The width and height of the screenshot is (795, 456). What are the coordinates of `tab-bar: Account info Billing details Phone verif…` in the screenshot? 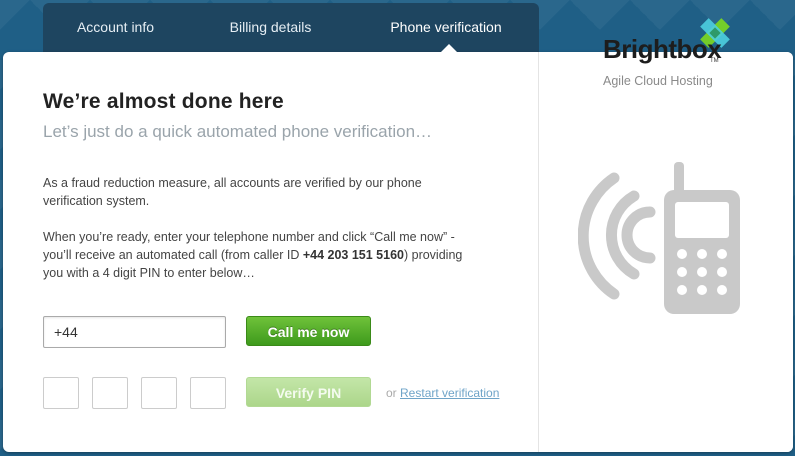 It's located at (291, 29).